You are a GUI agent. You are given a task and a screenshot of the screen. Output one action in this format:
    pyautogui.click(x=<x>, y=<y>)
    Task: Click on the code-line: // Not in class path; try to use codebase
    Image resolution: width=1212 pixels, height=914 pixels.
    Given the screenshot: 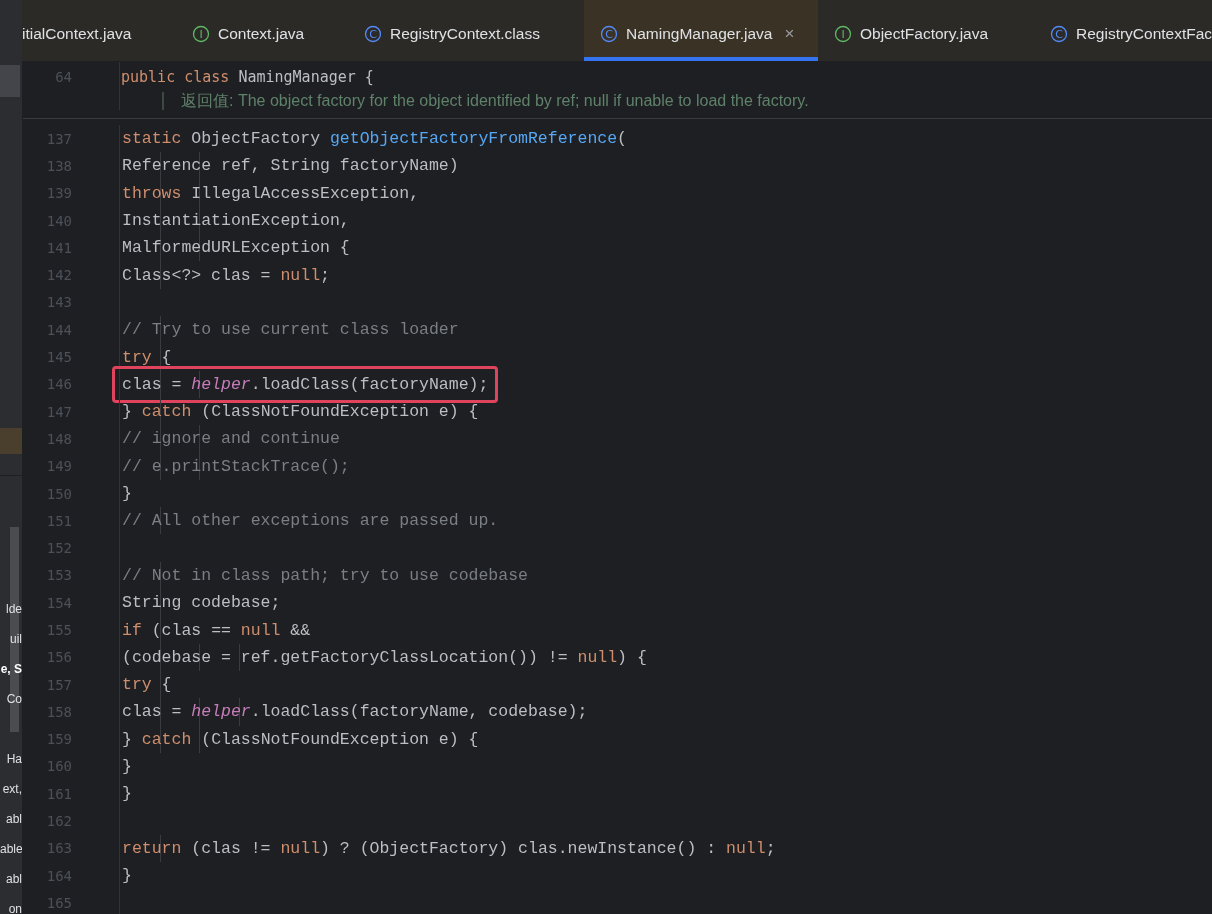 What is the action you would take?
    pyautogui.click(x=325, y=575)
    